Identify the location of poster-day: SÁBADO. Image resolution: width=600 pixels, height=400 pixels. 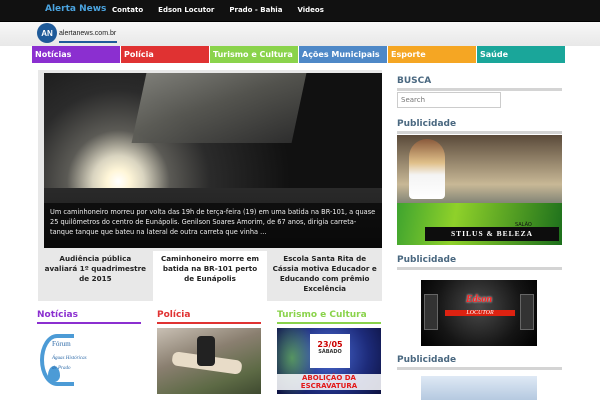
(330, 352).